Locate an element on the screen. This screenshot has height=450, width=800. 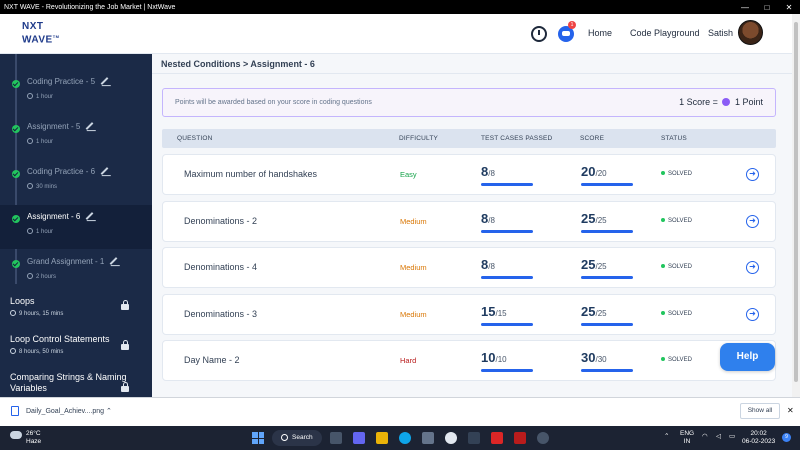
volume-icon: ◁ is located at coordinates (718, 437).